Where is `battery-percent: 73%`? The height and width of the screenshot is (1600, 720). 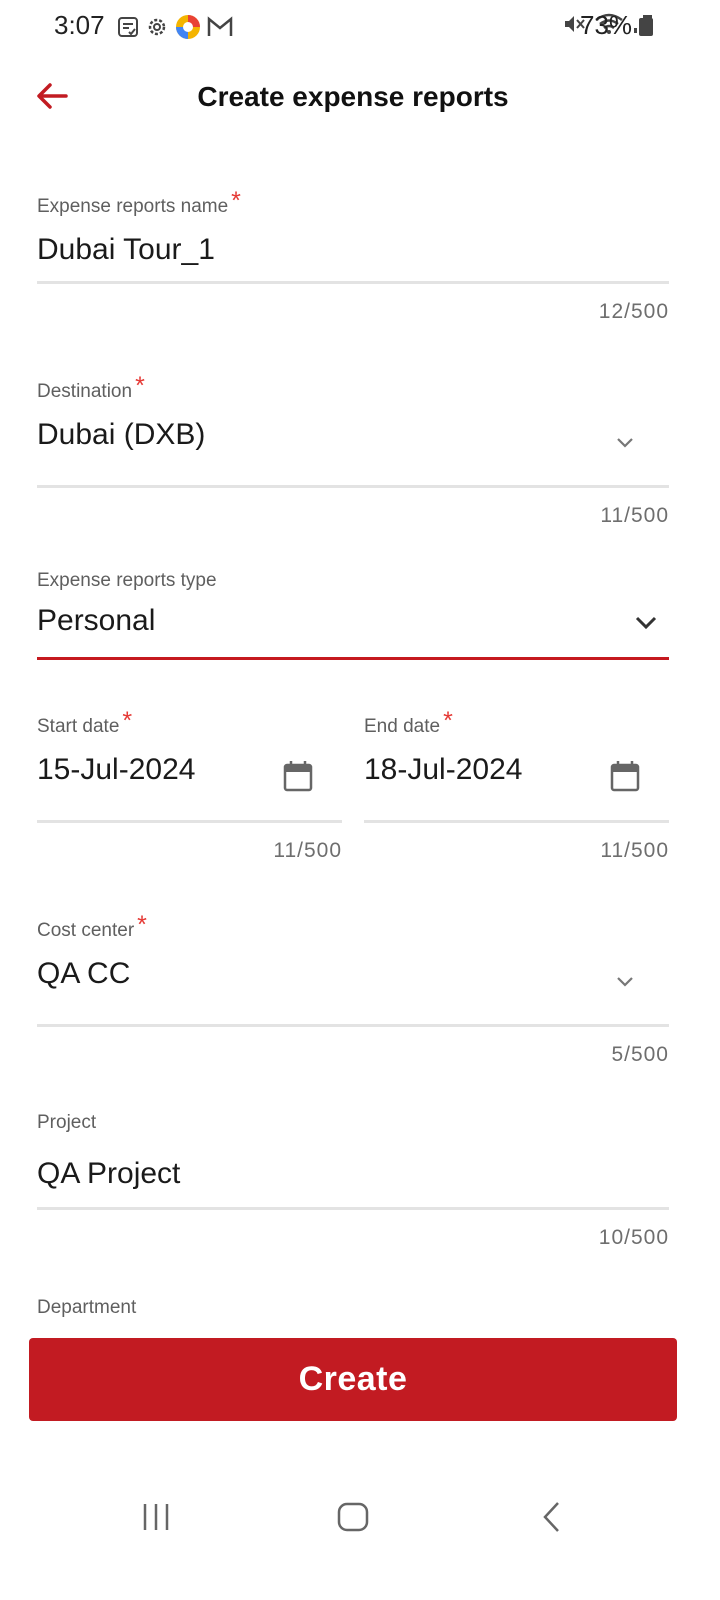
battery-percent: 73% is located at coordinates (606, 25).